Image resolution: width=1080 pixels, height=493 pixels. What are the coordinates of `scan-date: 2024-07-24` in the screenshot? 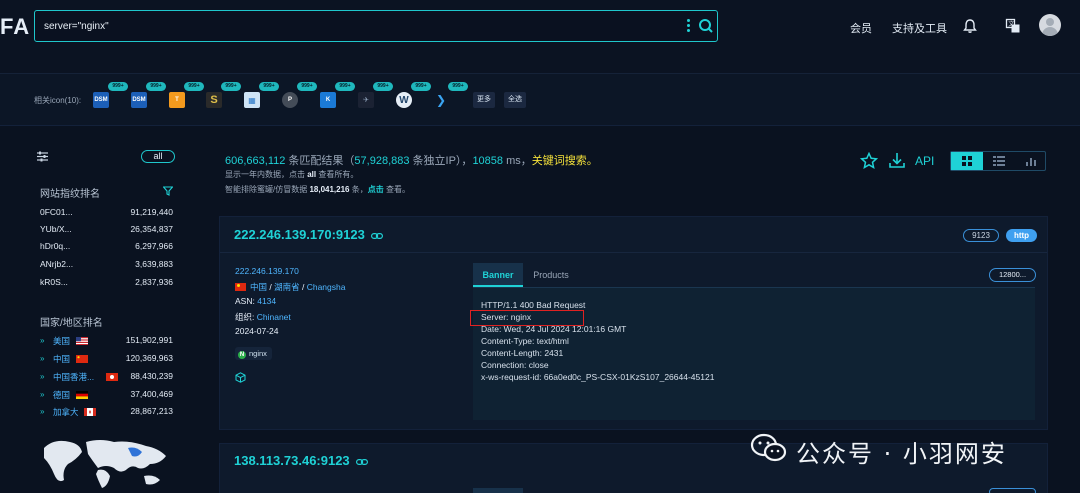 It's located at (257, 331).